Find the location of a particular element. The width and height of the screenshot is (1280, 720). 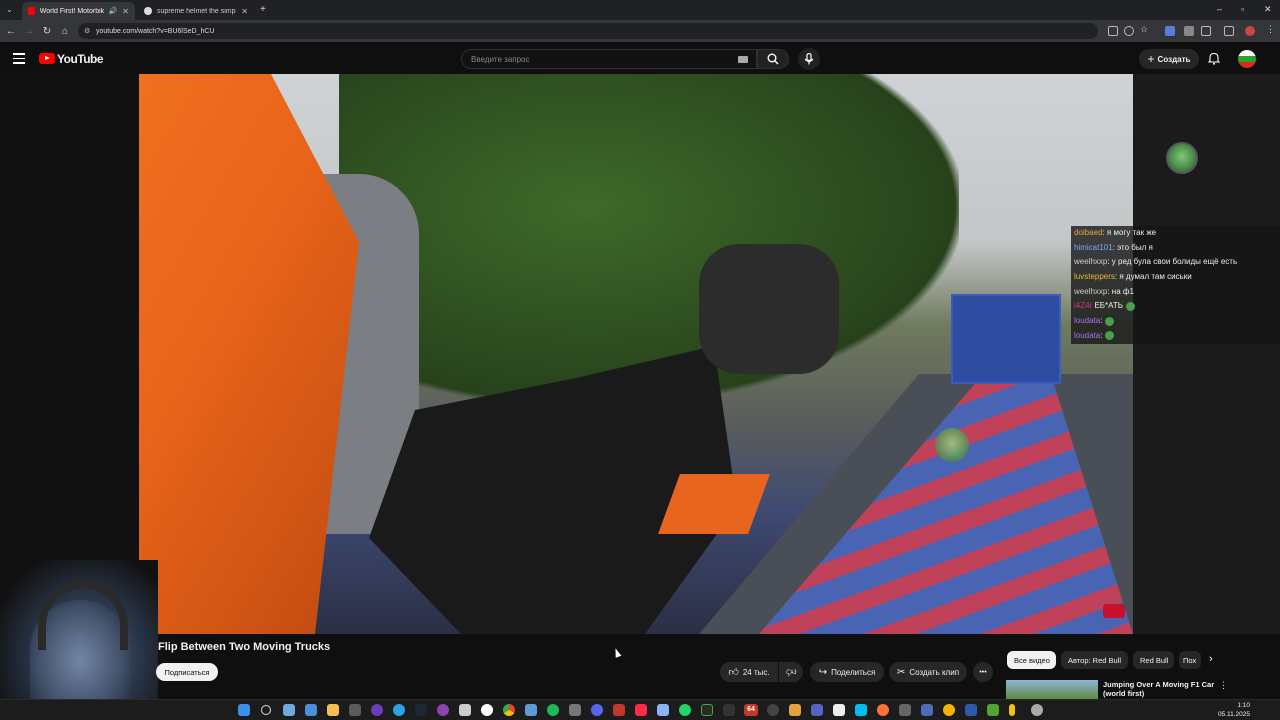

speaker-icon: 🔊 is located at coordinates (113, 11).